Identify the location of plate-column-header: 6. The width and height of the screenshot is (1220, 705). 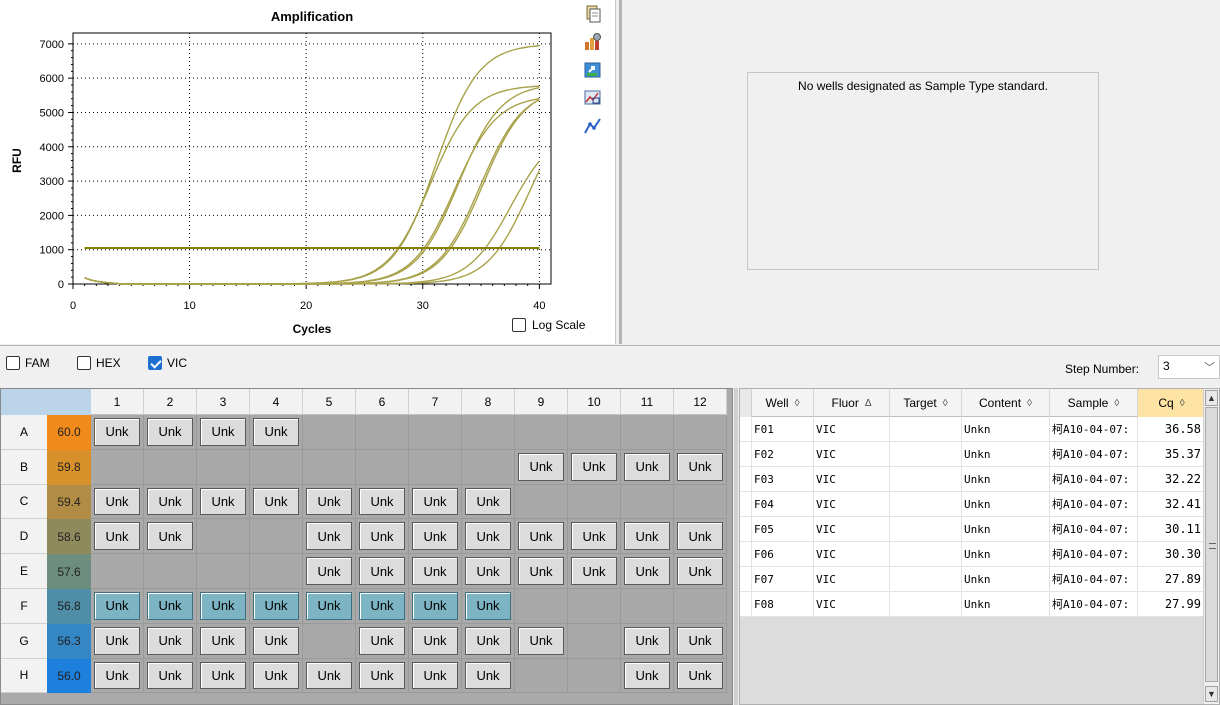
(382, 402).